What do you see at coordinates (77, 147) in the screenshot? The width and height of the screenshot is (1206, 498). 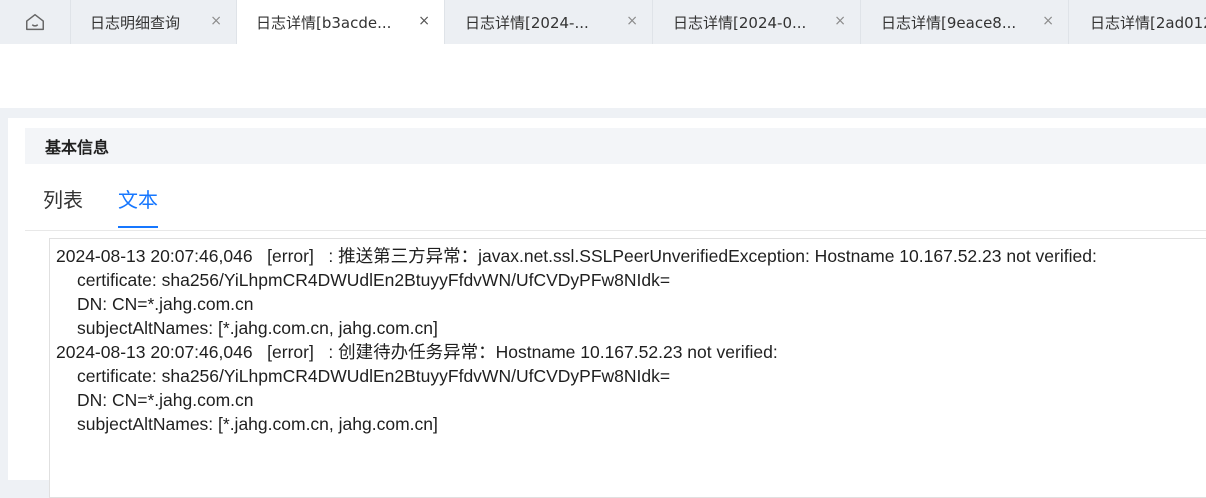 I see `section-title: 基本信息` at bounding box center [77, 147].